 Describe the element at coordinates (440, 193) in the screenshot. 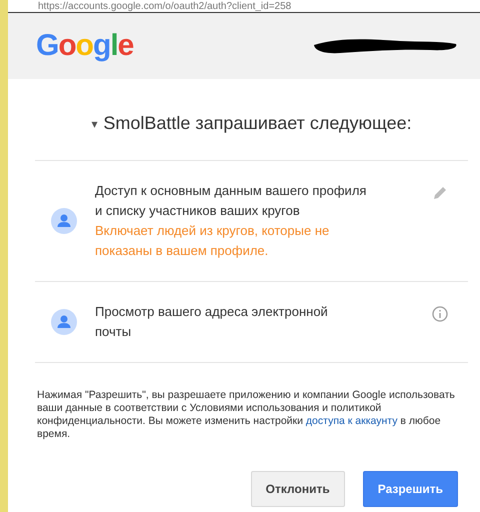

I see `pencil-icon` at that location.